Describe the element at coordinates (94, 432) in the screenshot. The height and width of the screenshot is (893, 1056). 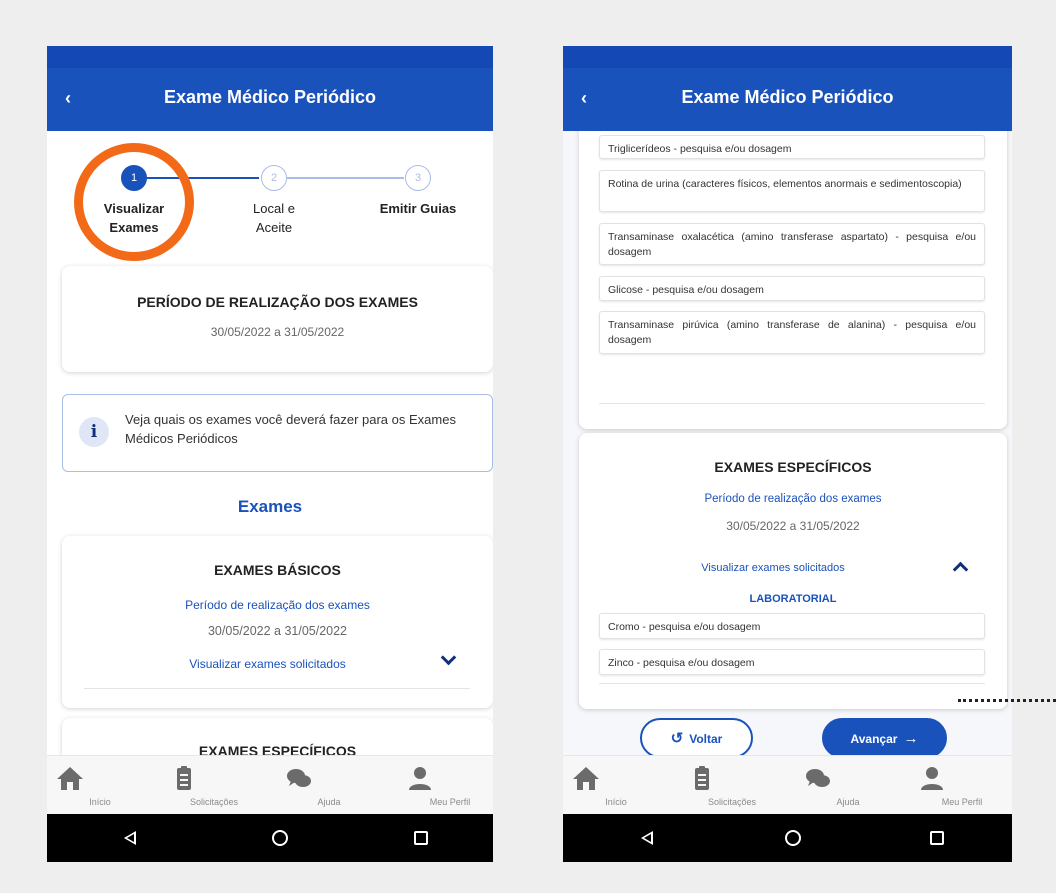
I see `info-icon: i` at that location.